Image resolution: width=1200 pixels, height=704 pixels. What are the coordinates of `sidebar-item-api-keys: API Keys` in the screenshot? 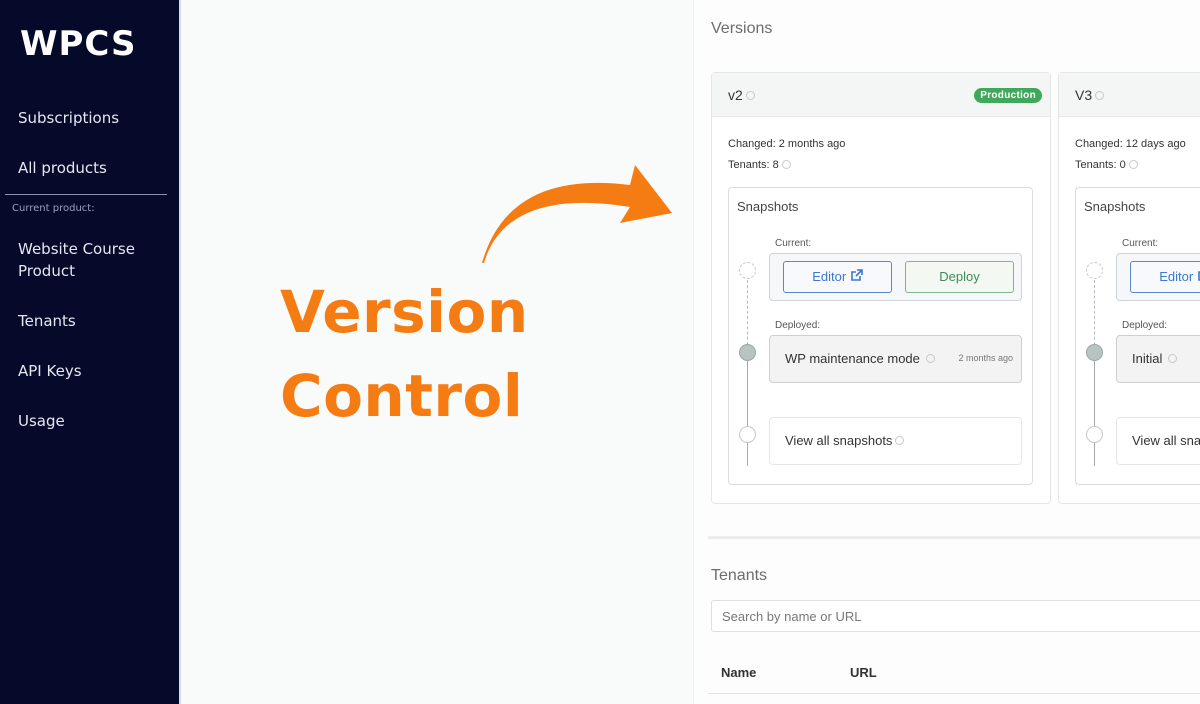 It's located at (50, 371).